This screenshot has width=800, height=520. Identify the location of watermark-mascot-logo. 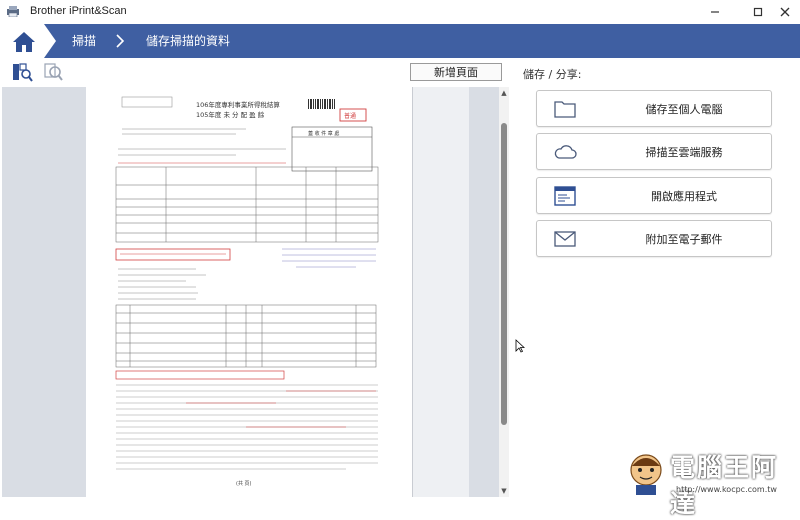
(646, 474).